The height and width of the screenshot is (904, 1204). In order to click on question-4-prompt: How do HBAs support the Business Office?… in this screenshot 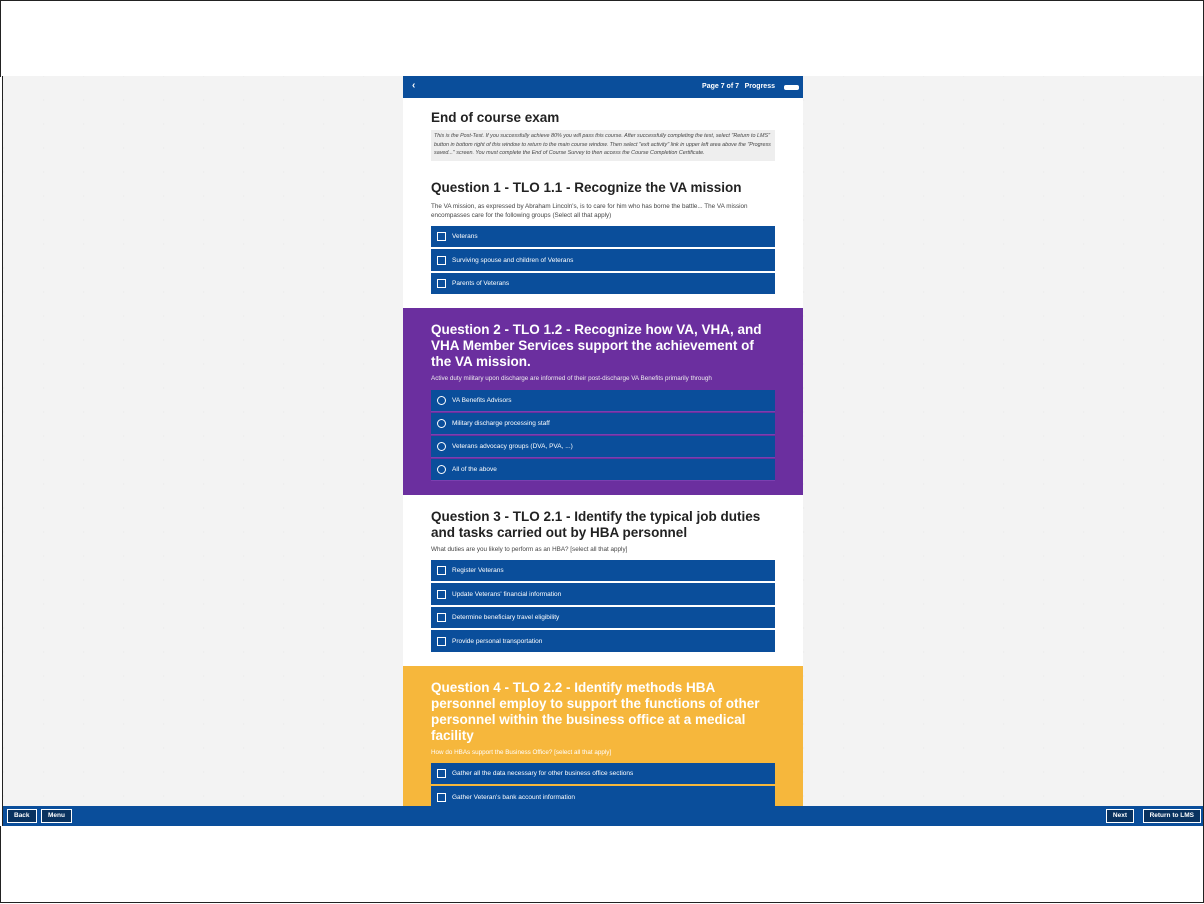, I will do `click(521, 752)`.